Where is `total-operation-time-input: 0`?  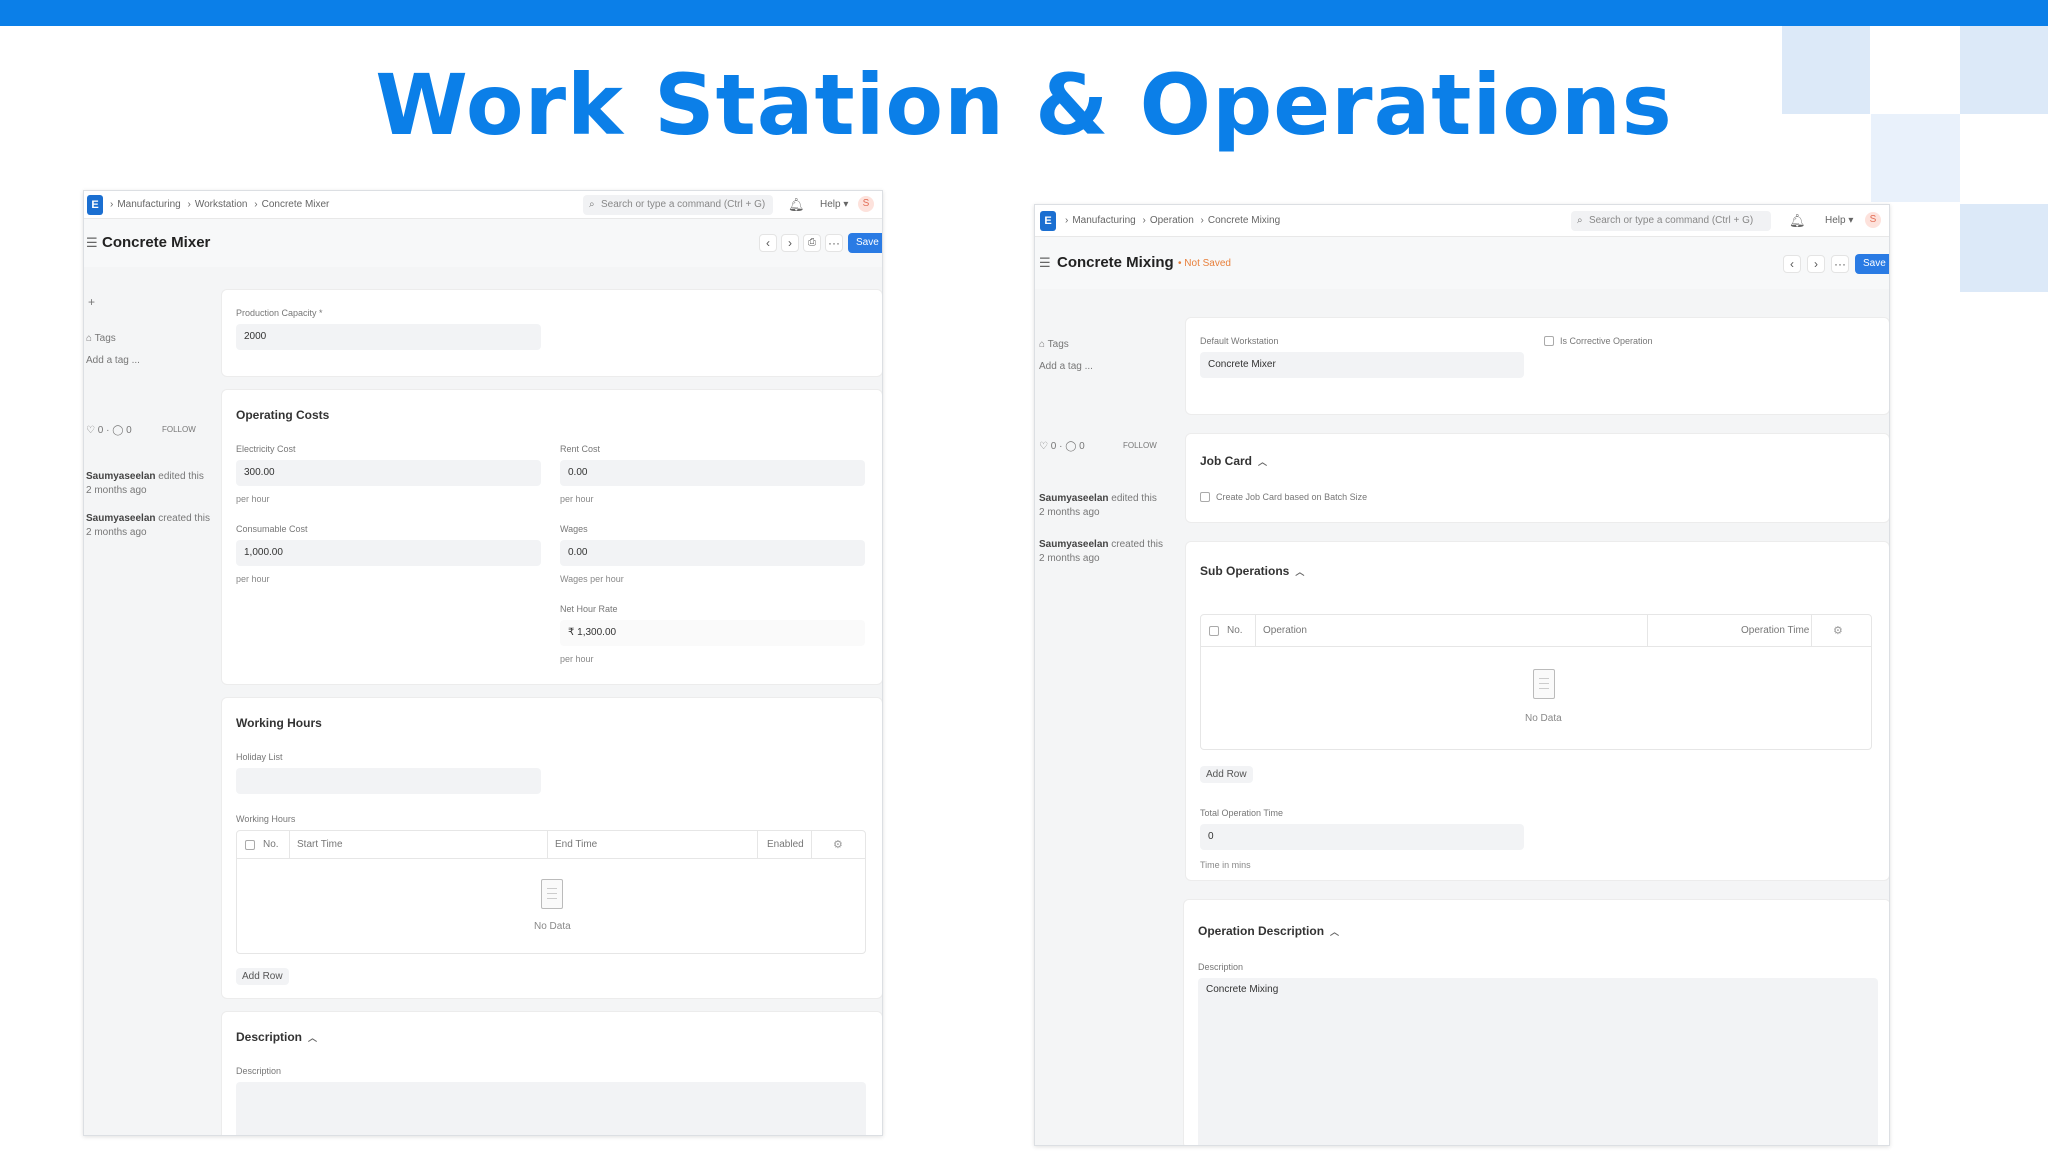 total-operation-time-input: 0 is located at coordinates (1362, 837).